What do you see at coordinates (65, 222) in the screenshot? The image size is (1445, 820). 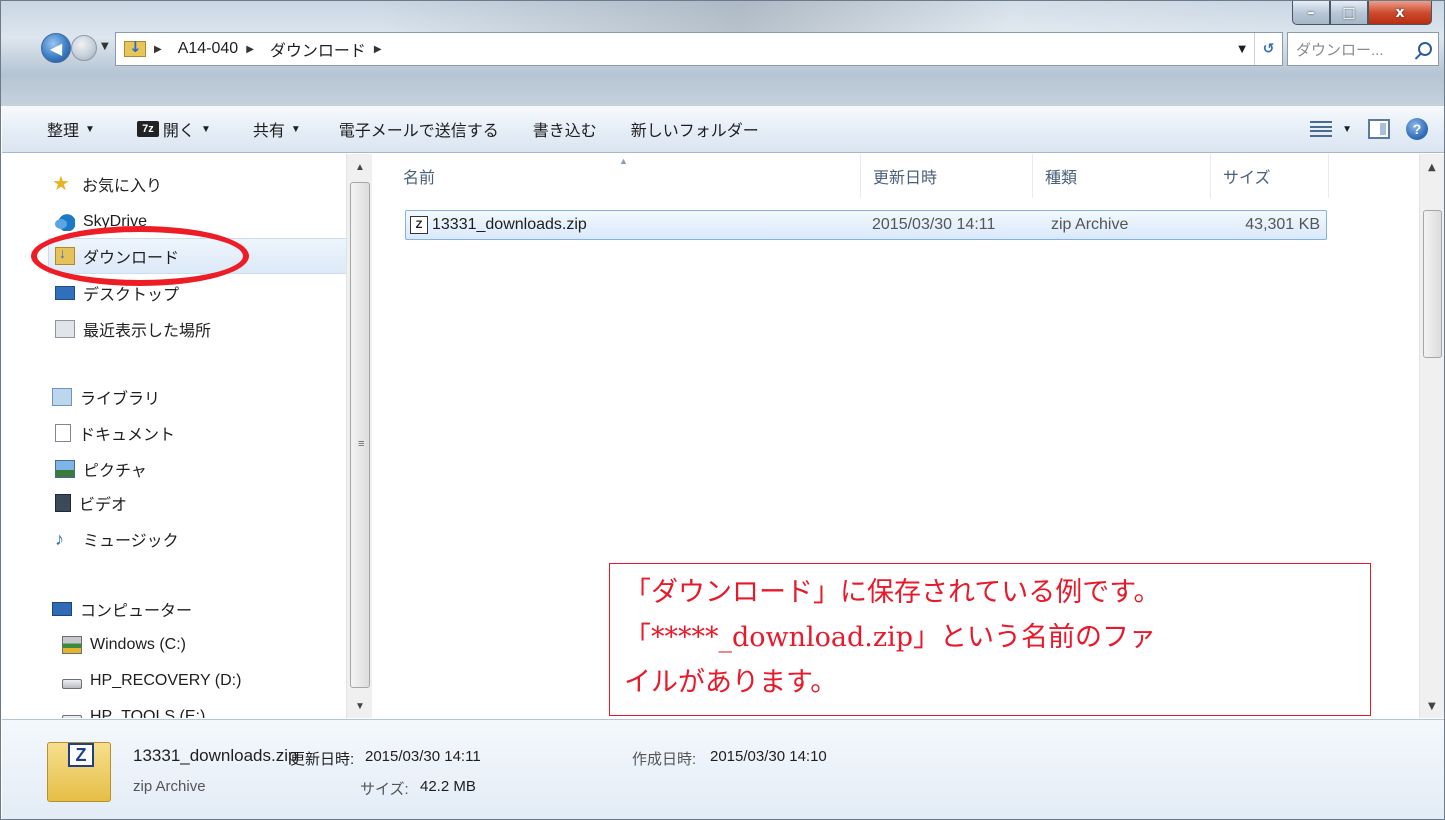 I see `skydrive-cloud-icon` at bounding box center [65, 222].